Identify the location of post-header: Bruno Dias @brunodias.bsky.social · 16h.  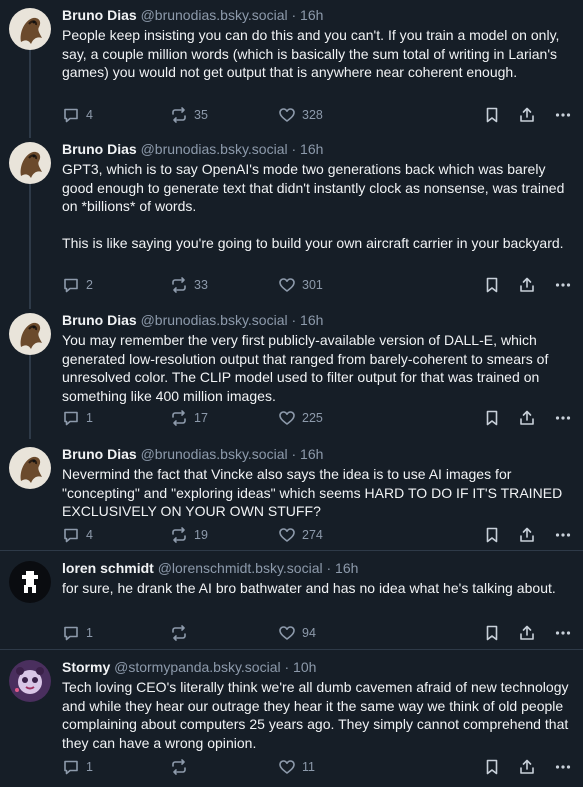
(317, 15).